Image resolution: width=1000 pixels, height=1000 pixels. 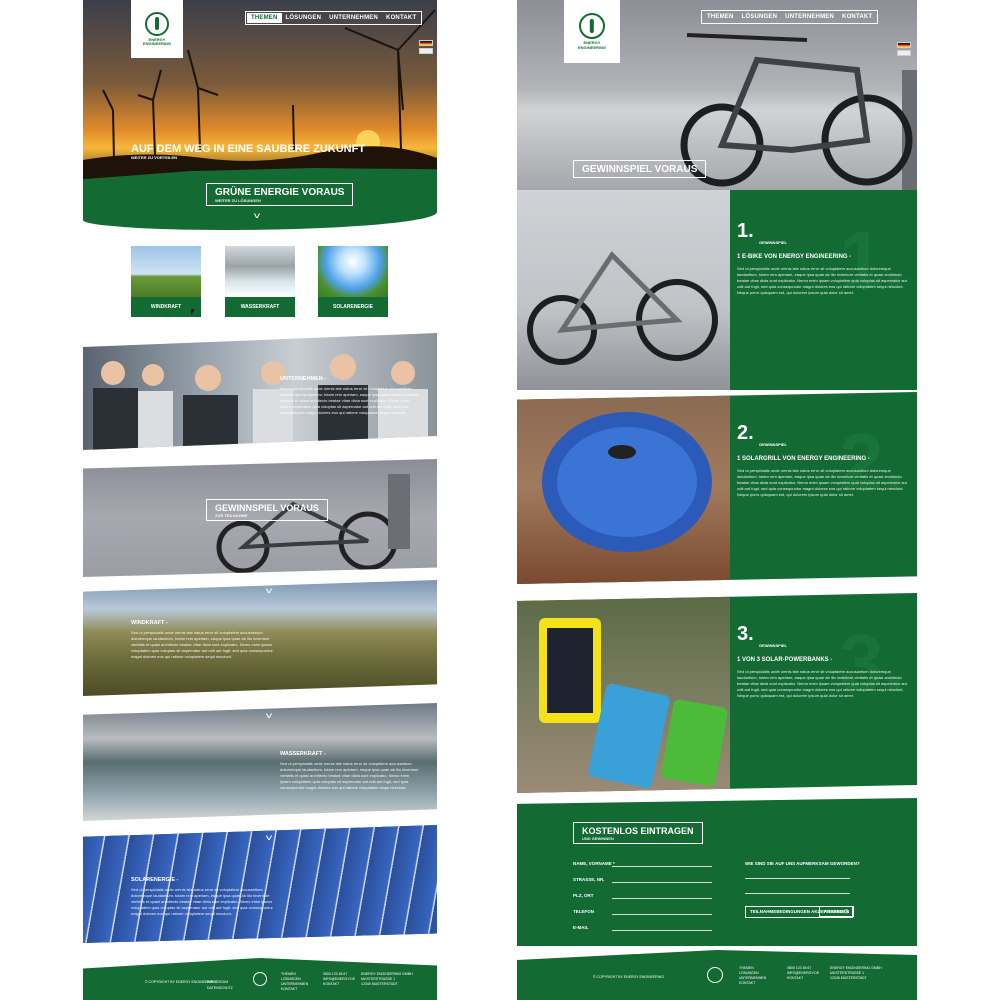 I want to click on hero-subtitle: WEITER ZU VORTEILEN, so click(x=154, y=157).